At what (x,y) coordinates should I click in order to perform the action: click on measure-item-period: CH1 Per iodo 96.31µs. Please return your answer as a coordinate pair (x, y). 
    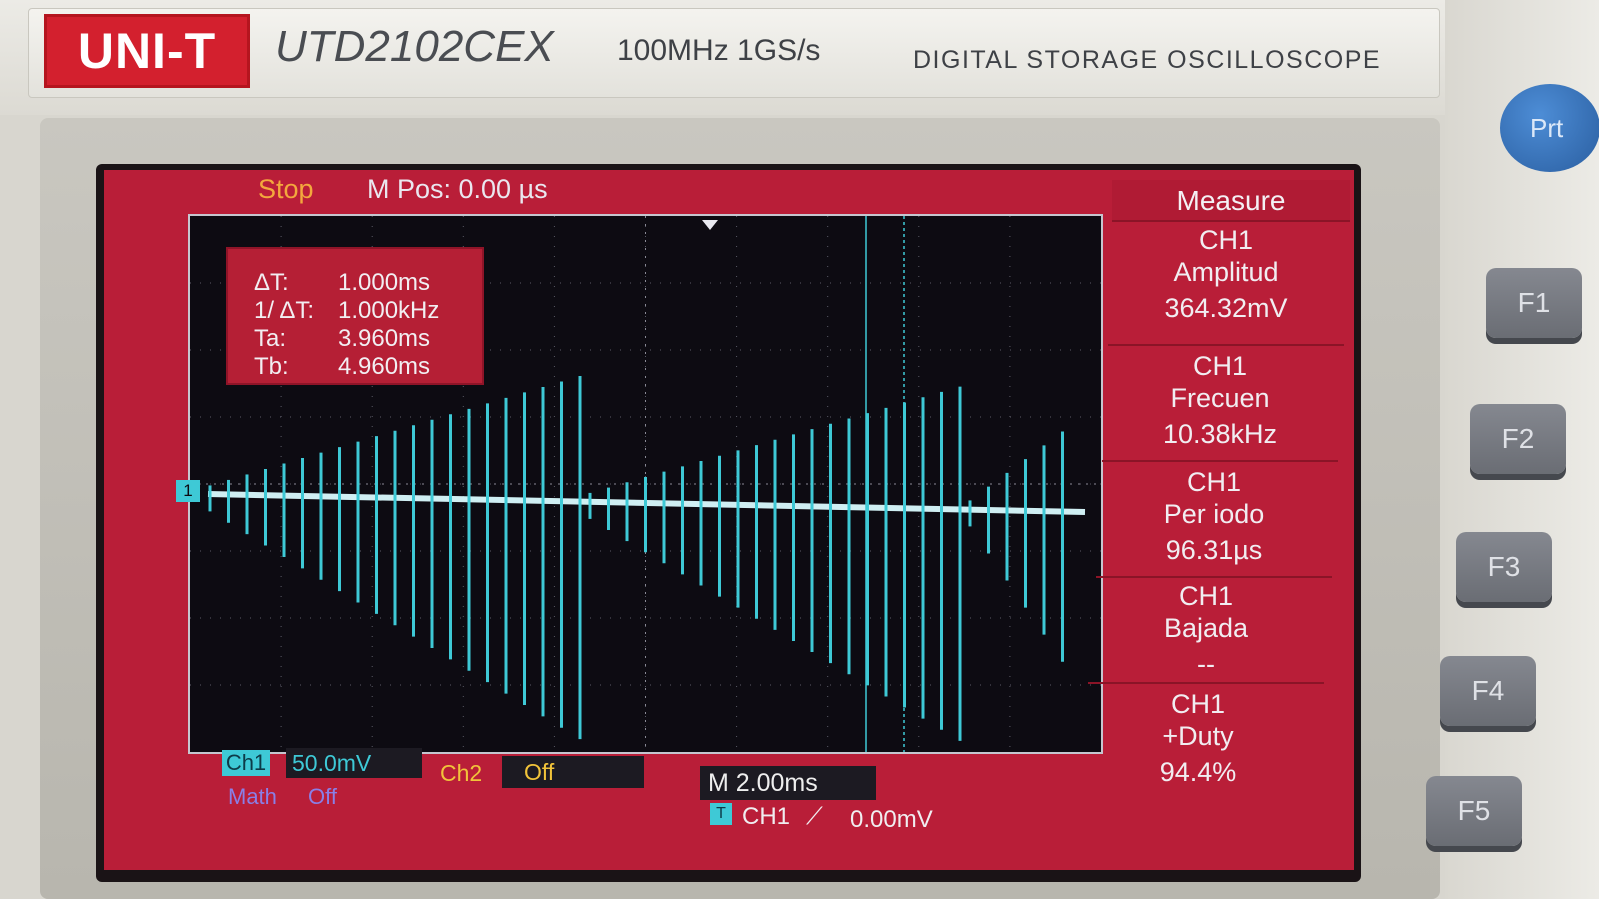
    Looking at the image, I should click on (1214, 522).